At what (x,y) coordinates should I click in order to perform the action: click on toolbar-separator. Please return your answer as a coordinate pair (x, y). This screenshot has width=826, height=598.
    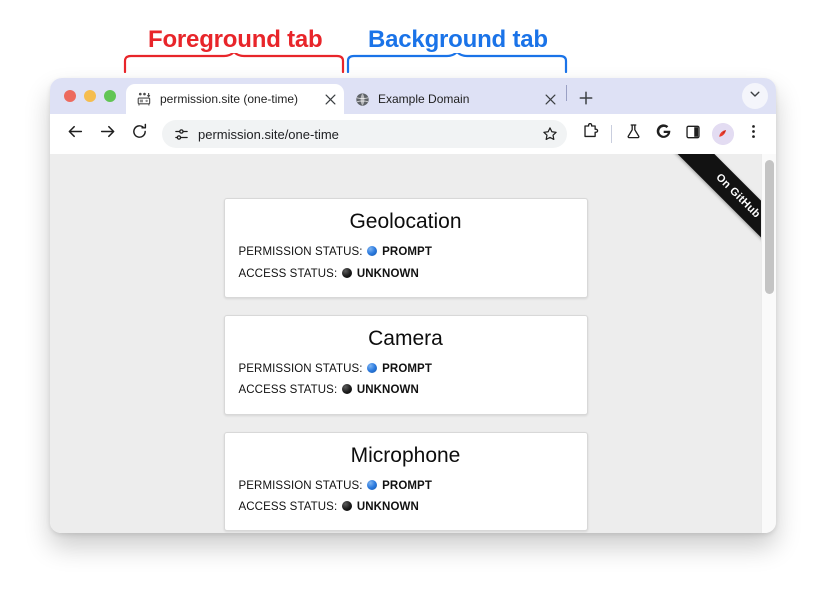
    Looking at the image, I should click on (611, 134).